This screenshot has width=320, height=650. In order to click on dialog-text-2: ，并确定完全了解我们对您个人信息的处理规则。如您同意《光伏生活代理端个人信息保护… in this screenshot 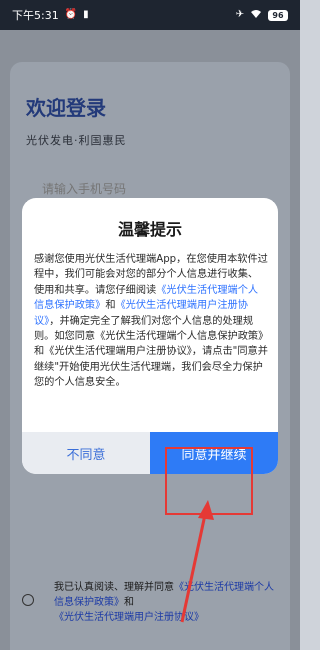, I will do `click(151, 352)`.